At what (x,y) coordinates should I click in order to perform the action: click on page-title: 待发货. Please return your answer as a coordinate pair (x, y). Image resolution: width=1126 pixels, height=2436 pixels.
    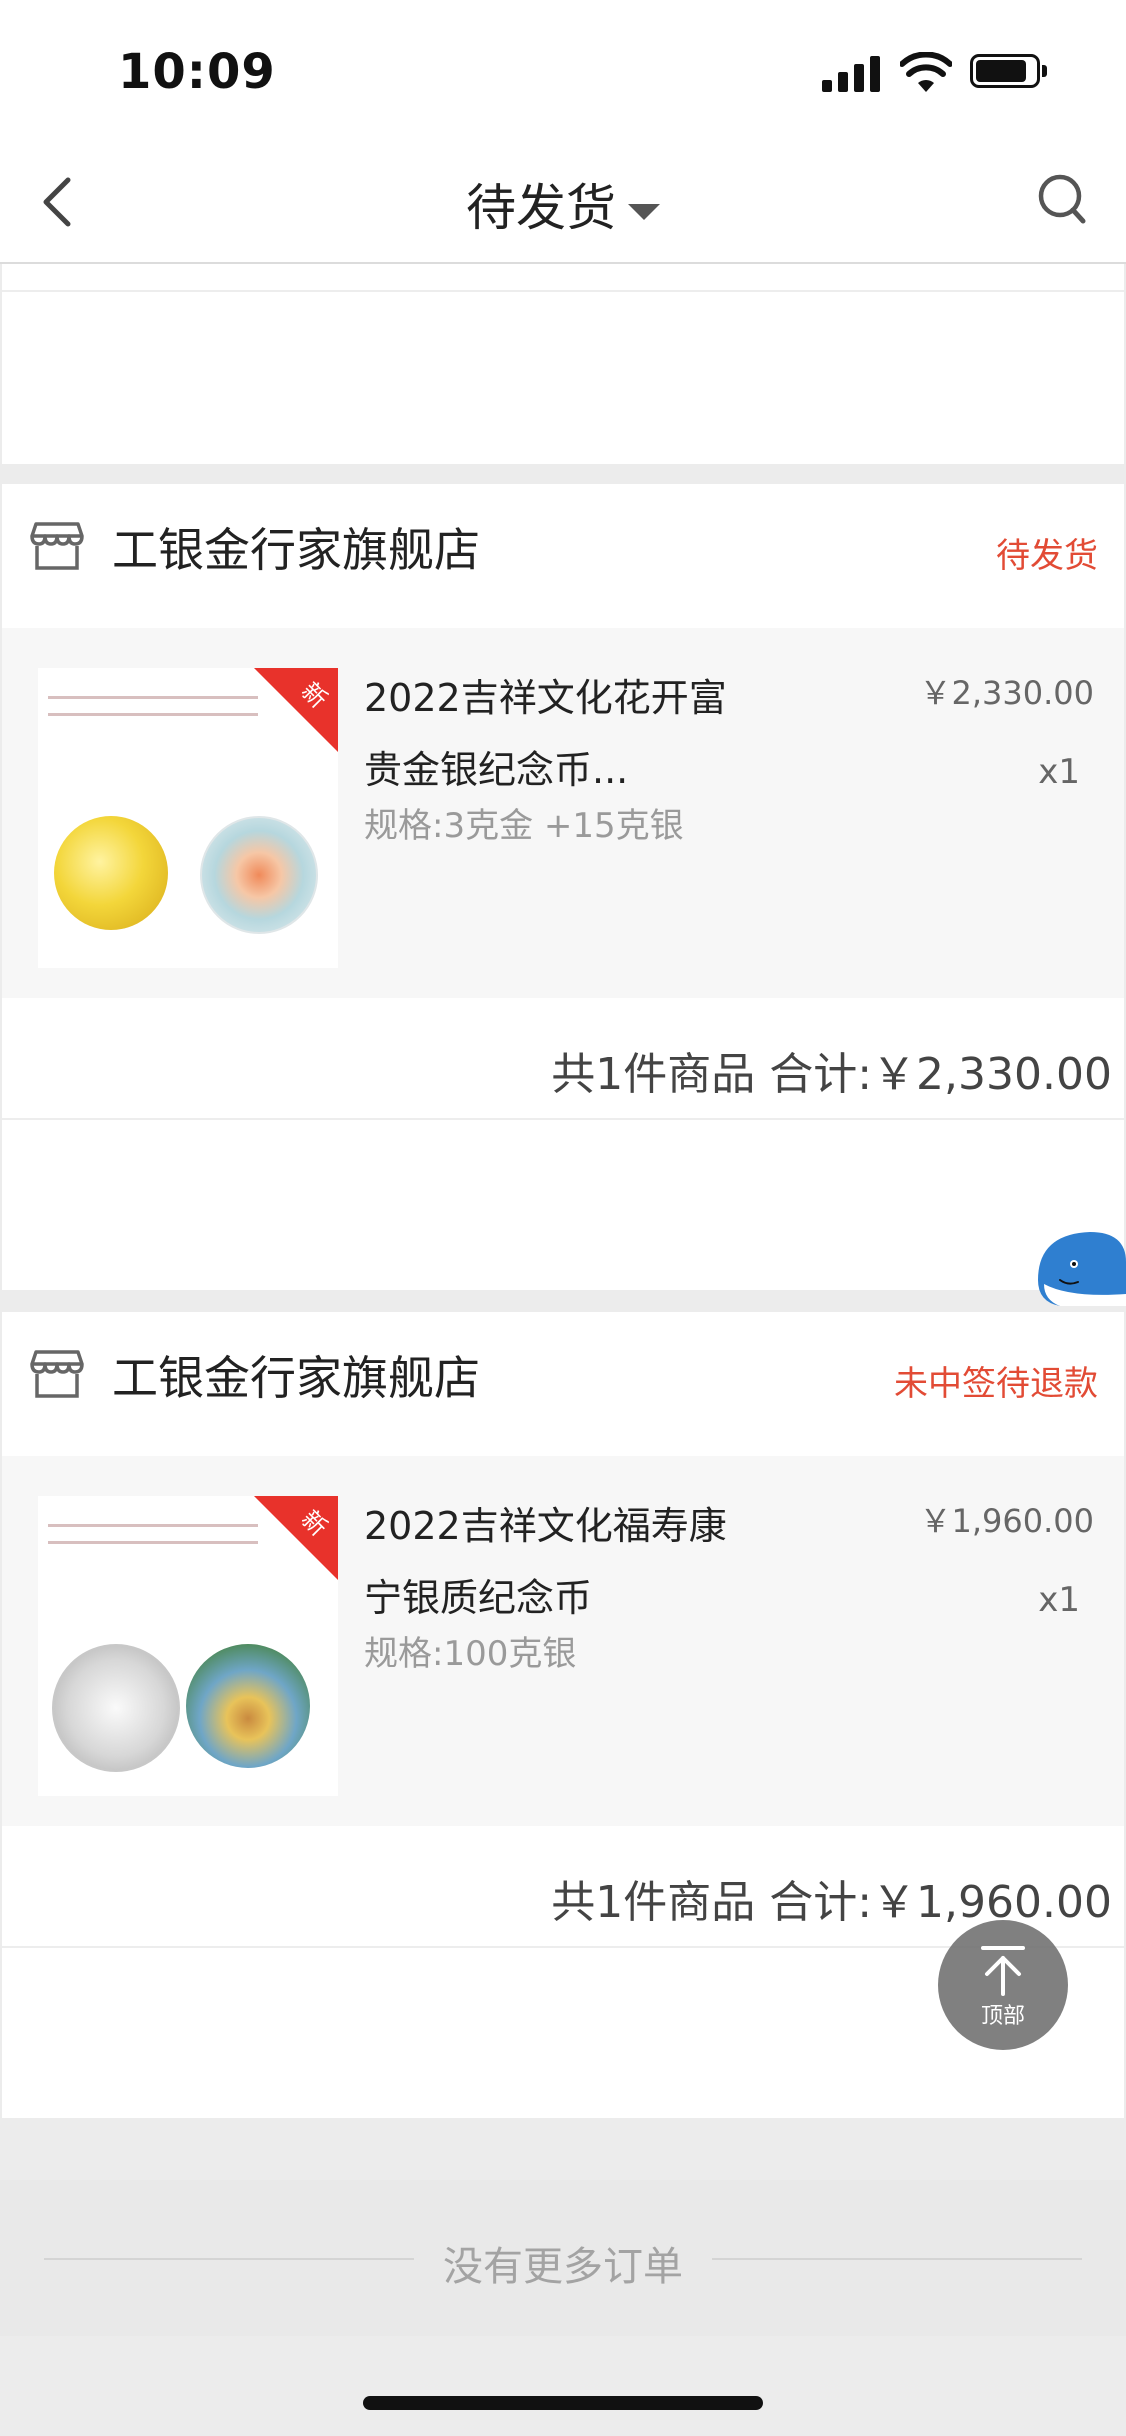
    Looking at the image, I should click on (541, 208).